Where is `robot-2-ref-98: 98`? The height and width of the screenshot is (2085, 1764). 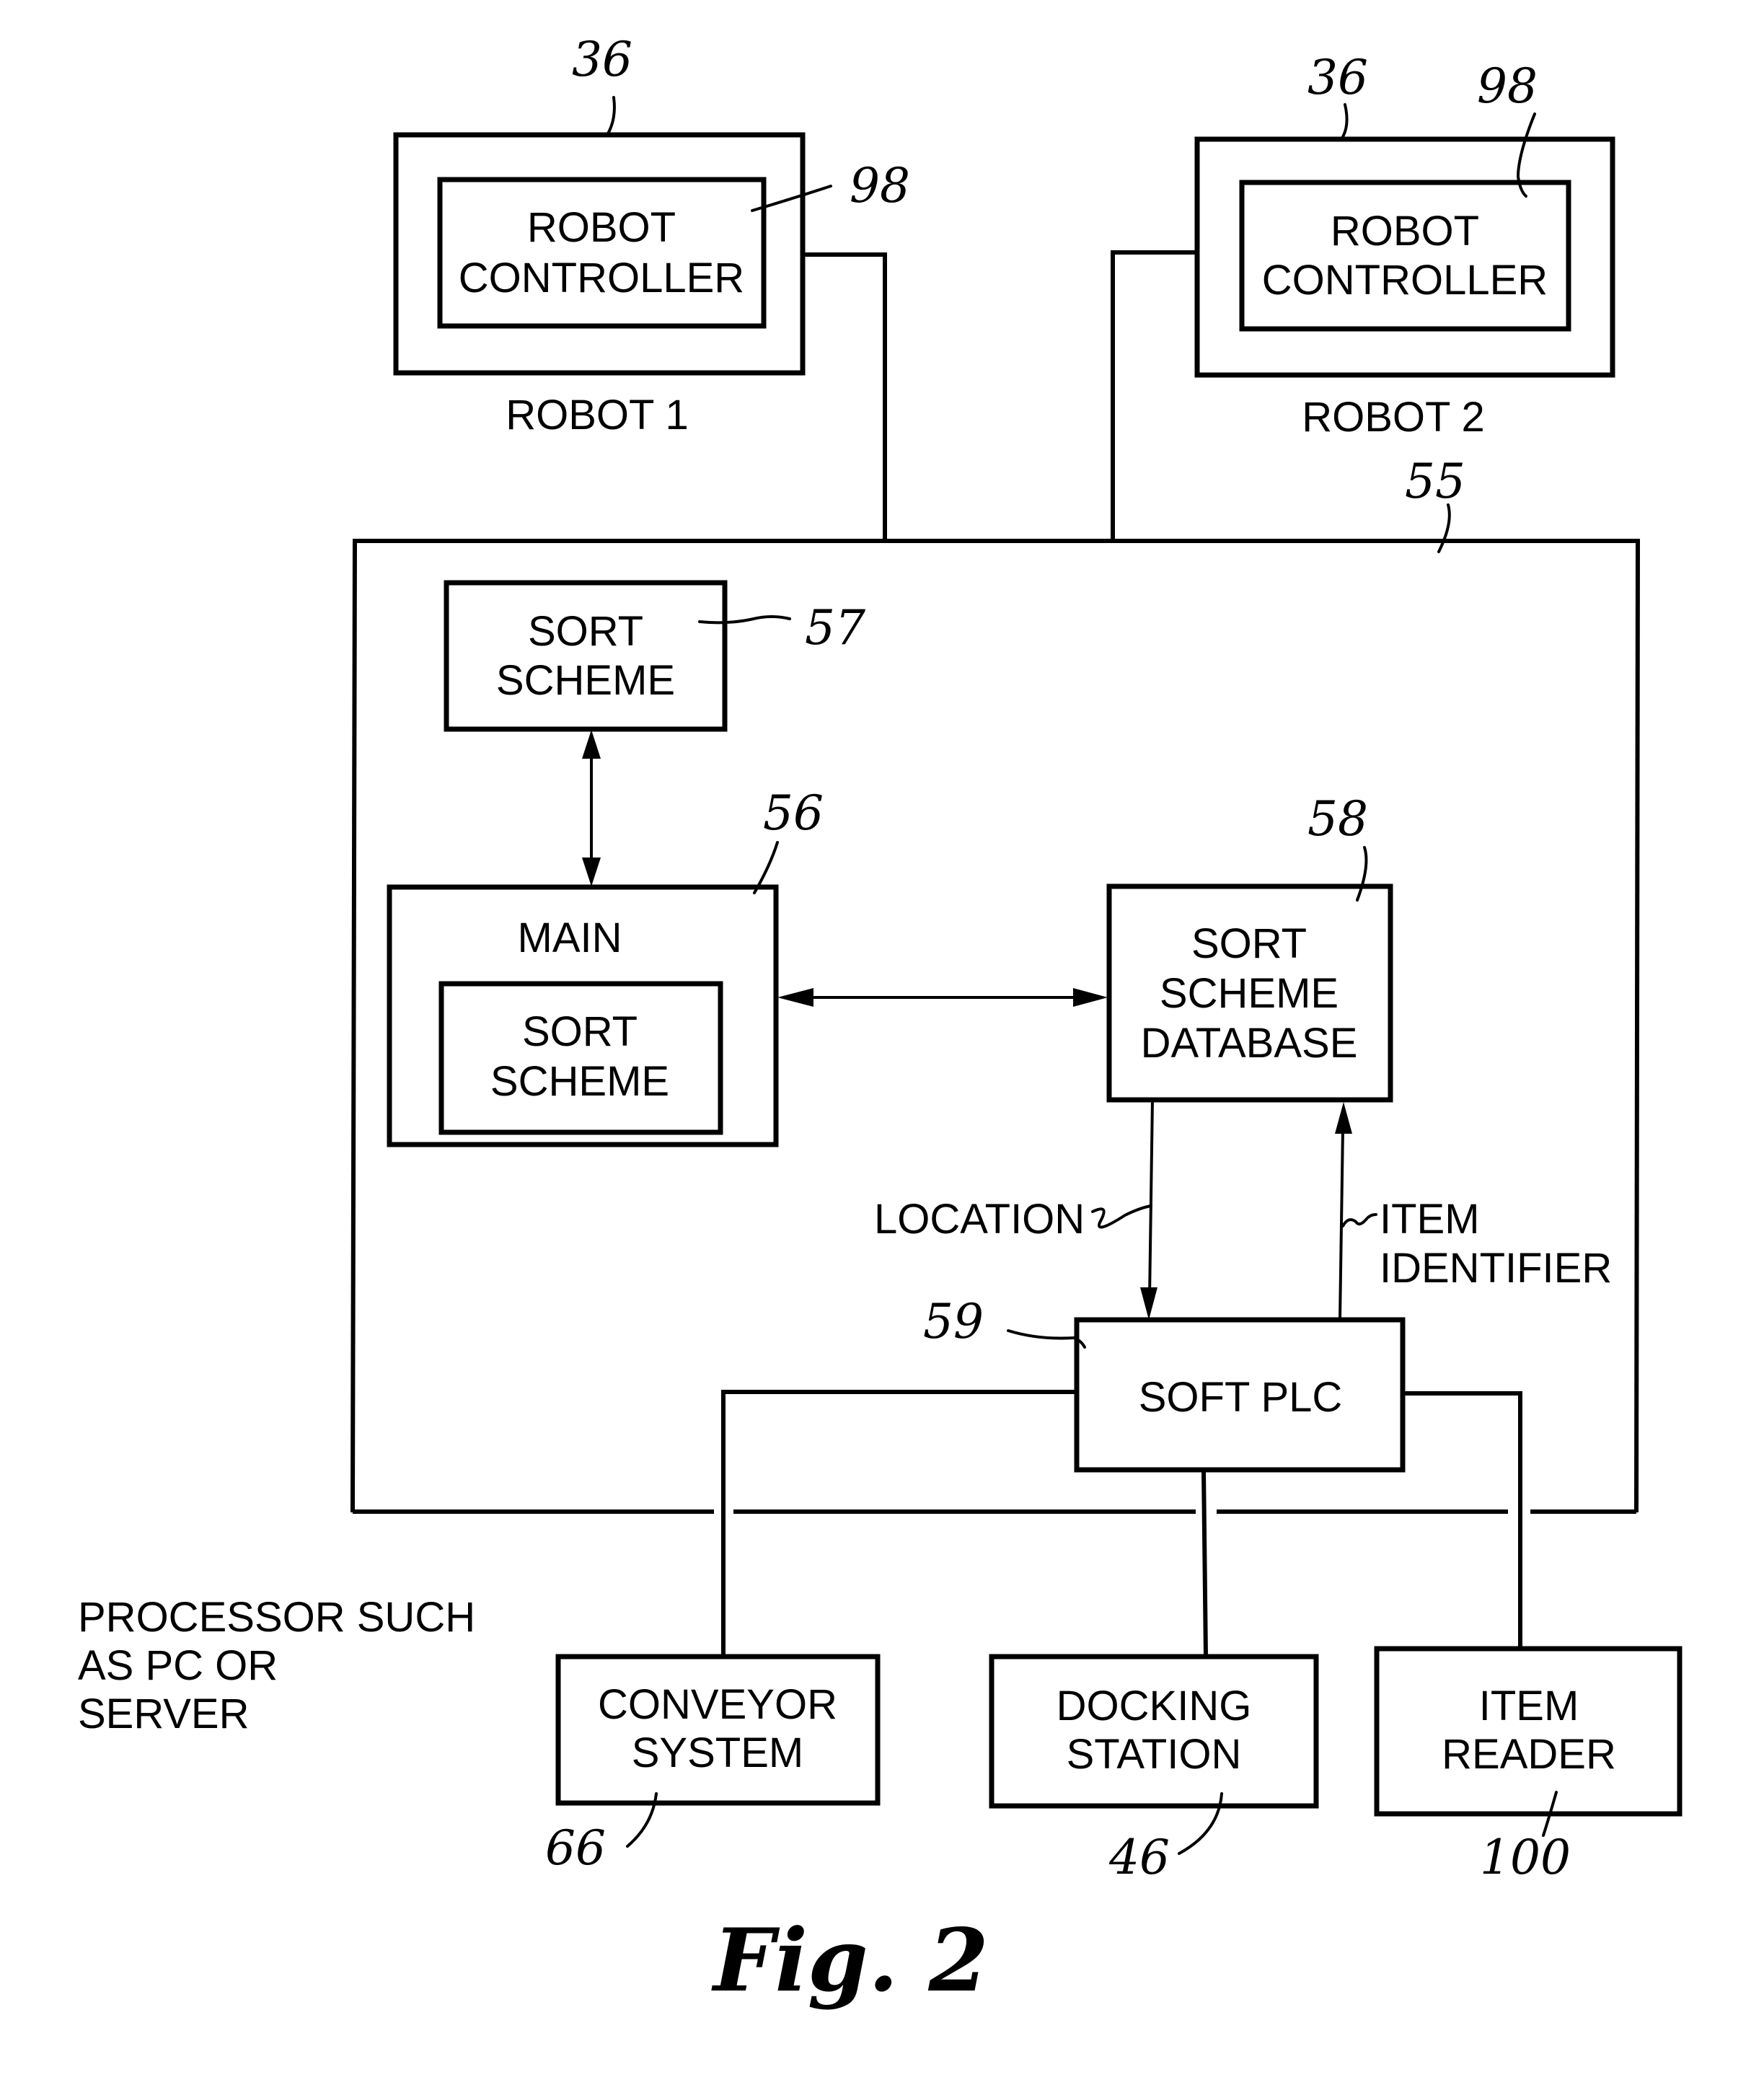
robot-2-ref-98: 98 is located at coordinates (1507, 86).